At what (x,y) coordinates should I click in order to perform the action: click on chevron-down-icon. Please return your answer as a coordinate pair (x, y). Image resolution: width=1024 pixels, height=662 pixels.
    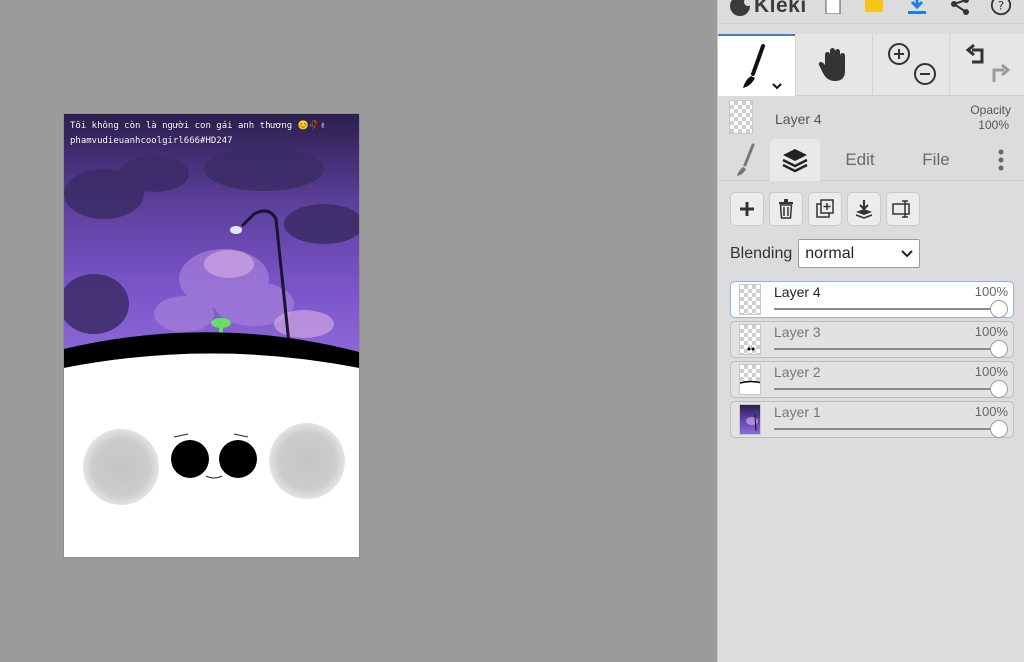
    Looking at the image, I should click on (907, 253).